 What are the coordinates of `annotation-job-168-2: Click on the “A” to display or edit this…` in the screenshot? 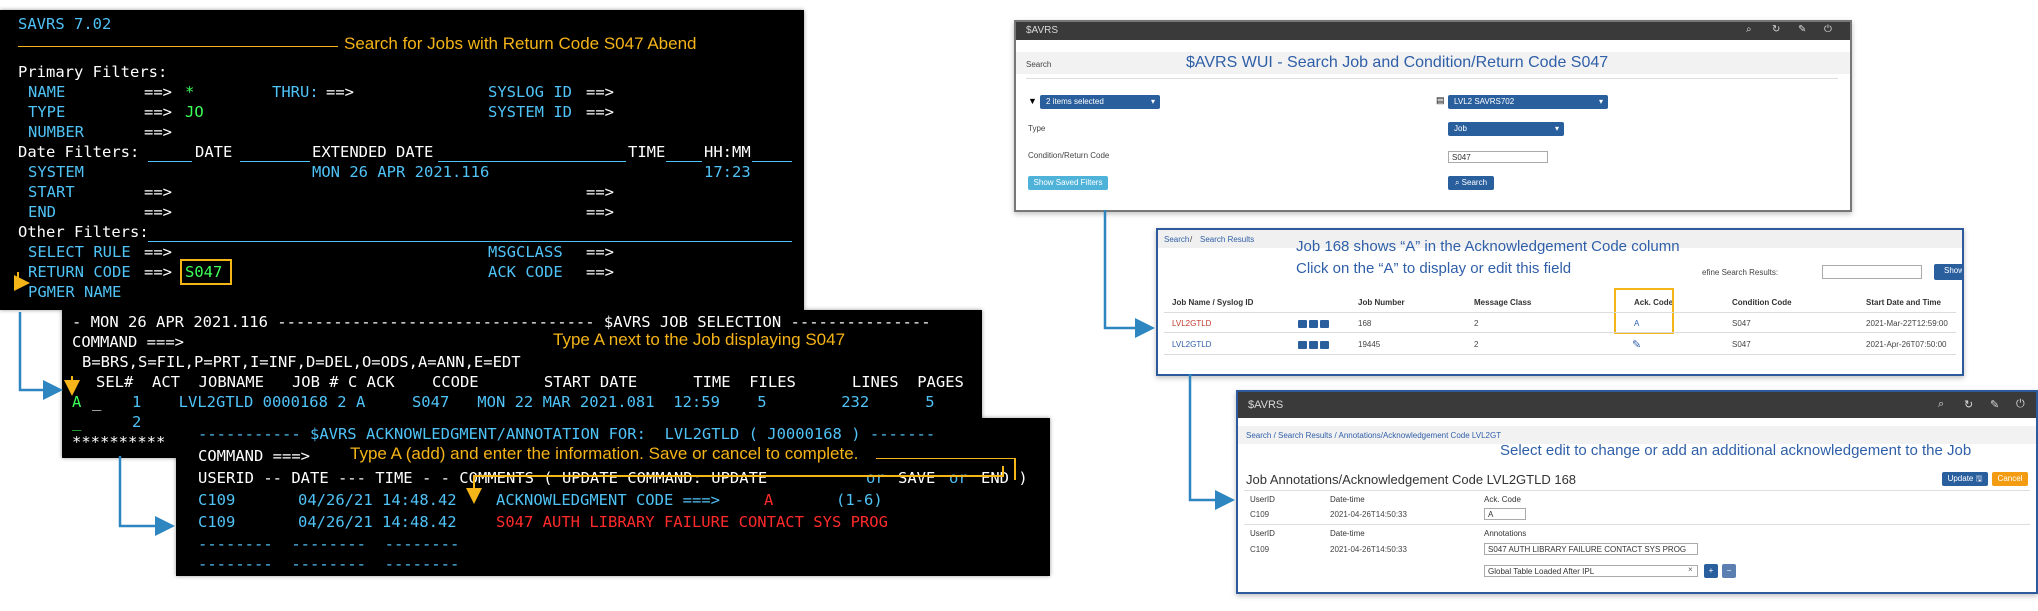 It's located at (1434, 268).